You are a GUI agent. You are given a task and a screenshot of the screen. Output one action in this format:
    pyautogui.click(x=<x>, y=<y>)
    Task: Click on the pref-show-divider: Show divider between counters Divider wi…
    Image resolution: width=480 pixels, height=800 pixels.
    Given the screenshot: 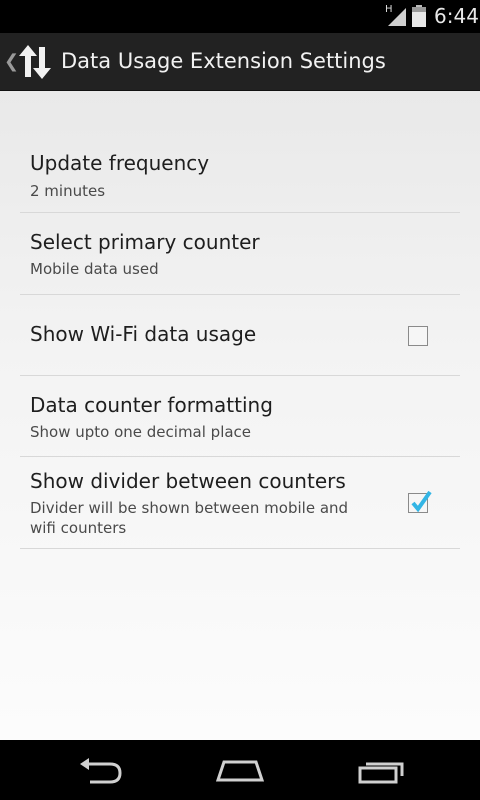 What is the action you would take?
    pyautogui.click(x=240, y=503)
    